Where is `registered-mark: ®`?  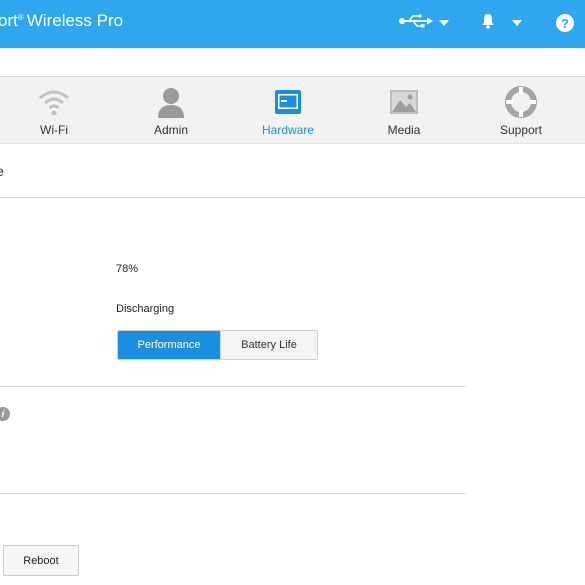 registered-mark: ® is located at coordinates (20, 17).